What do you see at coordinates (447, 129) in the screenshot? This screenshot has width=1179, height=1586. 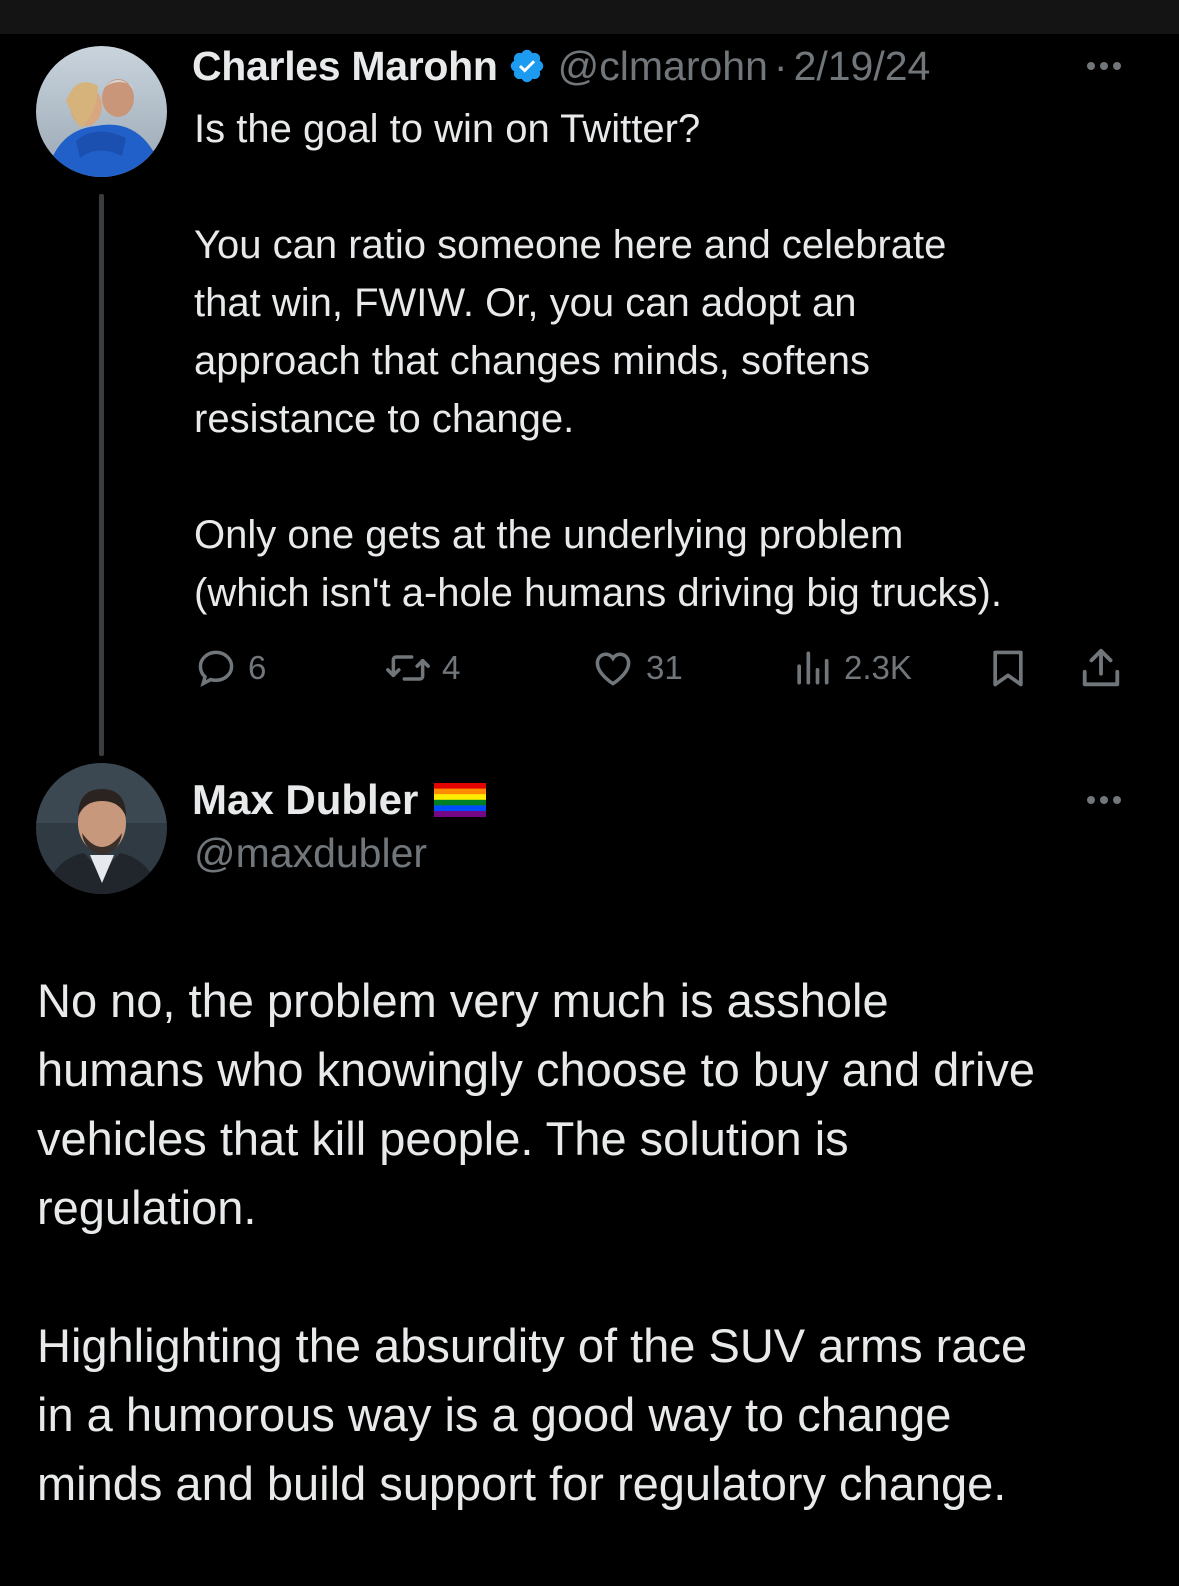 I see `tweet-line: Is the goal to win on Twitter?` at bounding box center [447, 129].